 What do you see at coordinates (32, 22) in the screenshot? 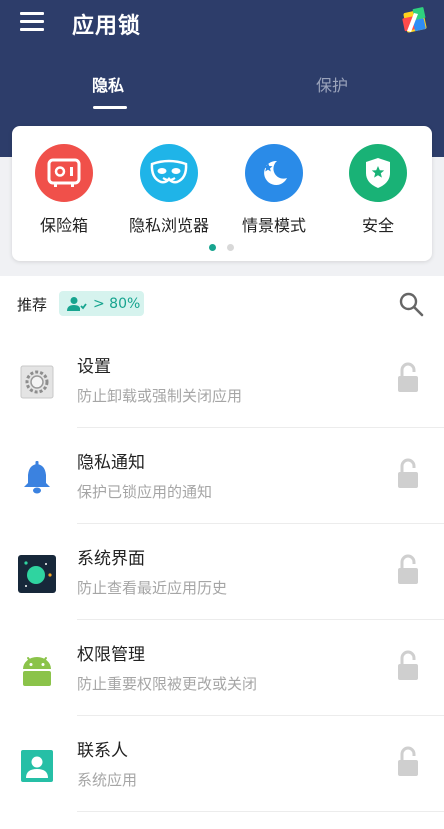
I see `menu-icon` at bounding box center [32, 22].